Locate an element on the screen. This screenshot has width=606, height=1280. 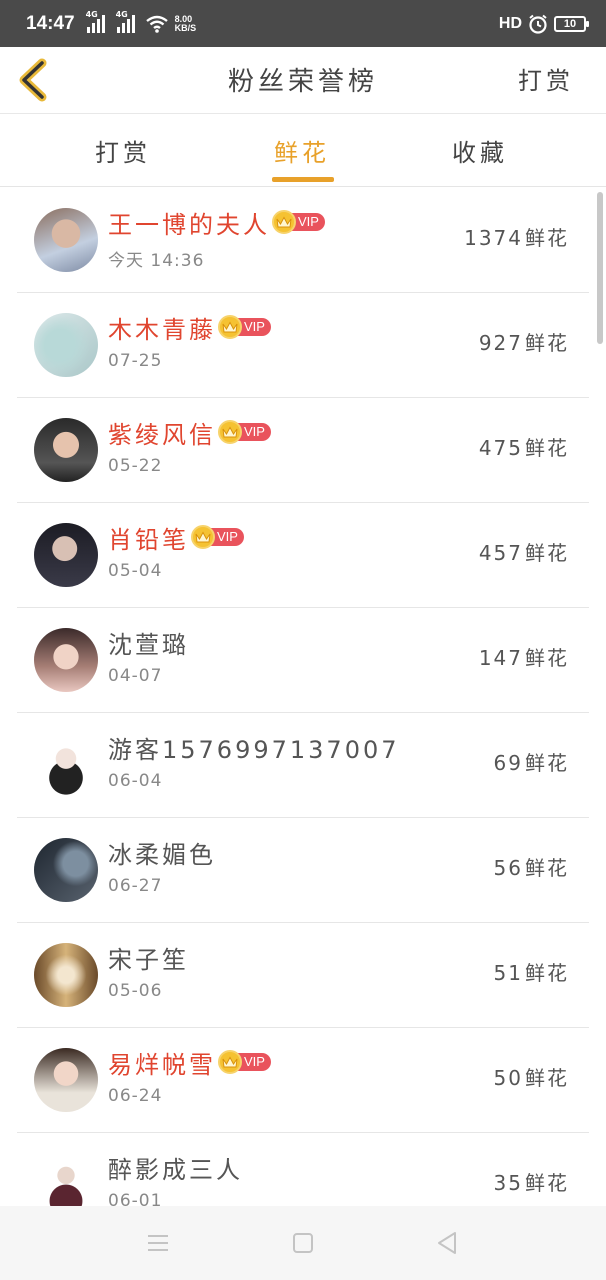
flower-count-value: 56 is located at coordinates (508, 868).